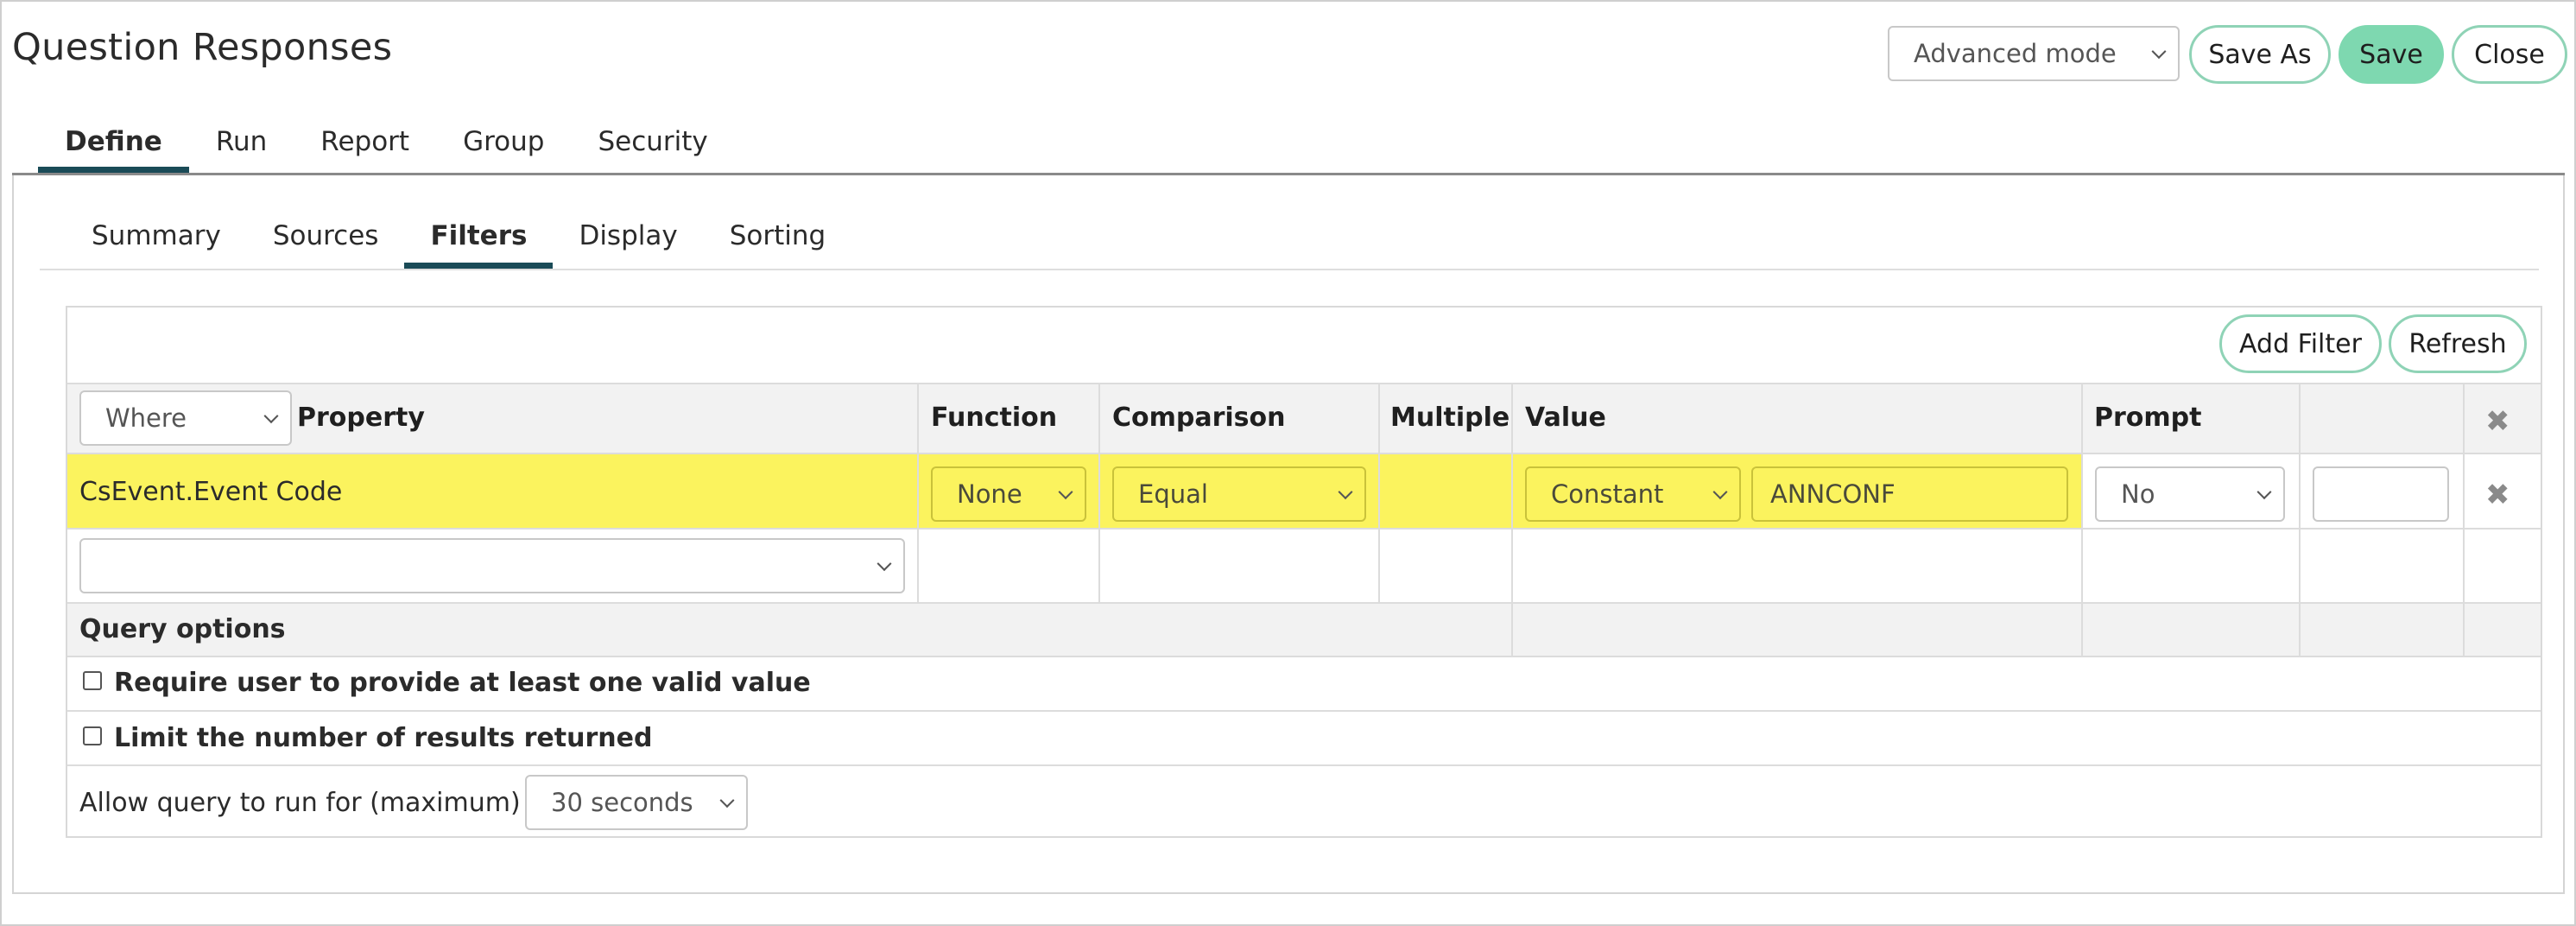  What do you see at coordinates (1289, 269) in the screenshot?
I see `sub-tabs-divider` at bounding box center [1289, 269].